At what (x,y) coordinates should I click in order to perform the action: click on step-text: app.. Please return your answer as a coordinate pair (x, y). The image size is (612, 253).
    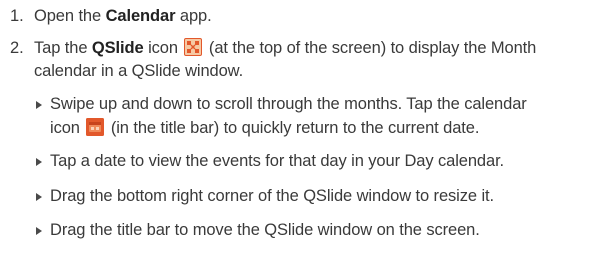
    Looking at the image, I should click on (193, 16).